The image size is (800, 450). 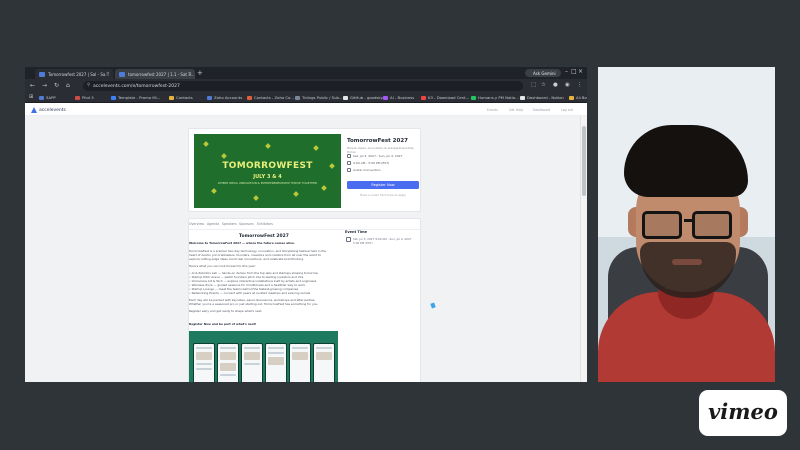 I want to click on site-logo: accelevents, so click(x=52, y=110).